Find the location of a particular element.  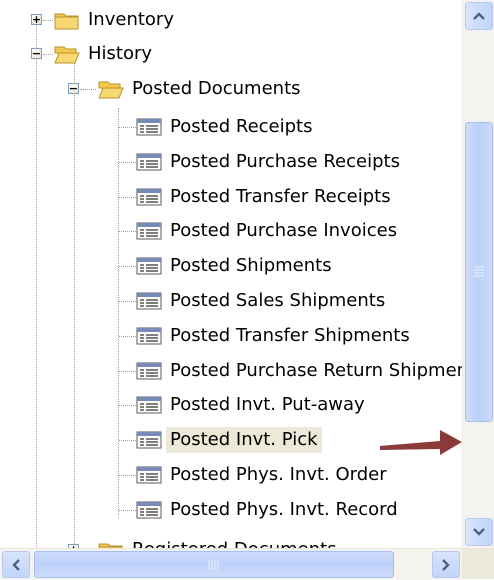

tree-item-label: Posted Phys. Invt. Record is located at coordinates (284, 509).